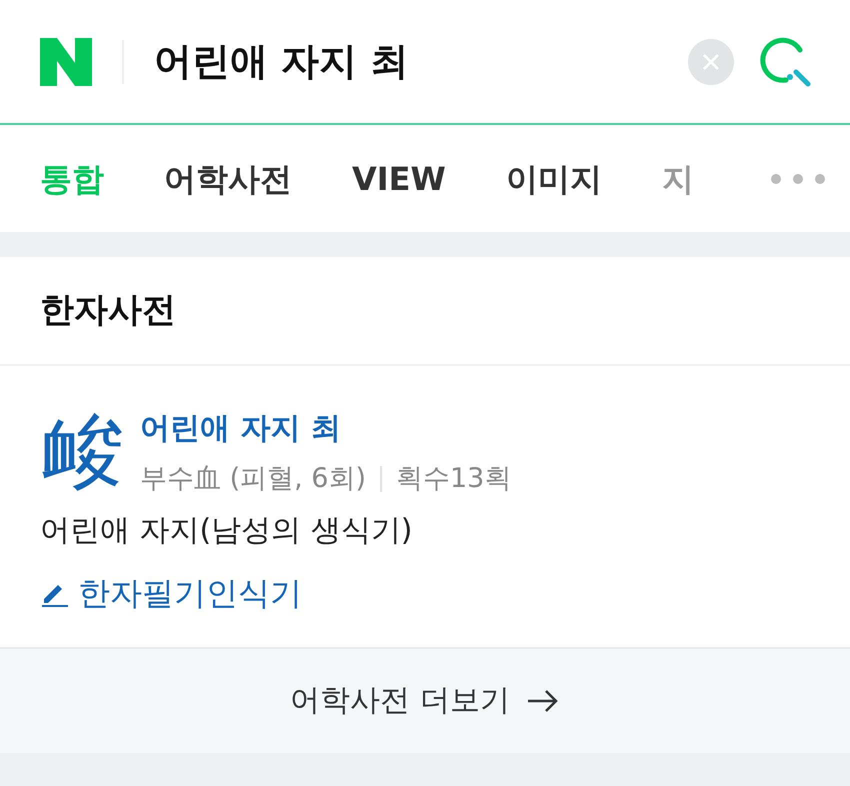  I want to click on arrow-icon, so click(543, 701).